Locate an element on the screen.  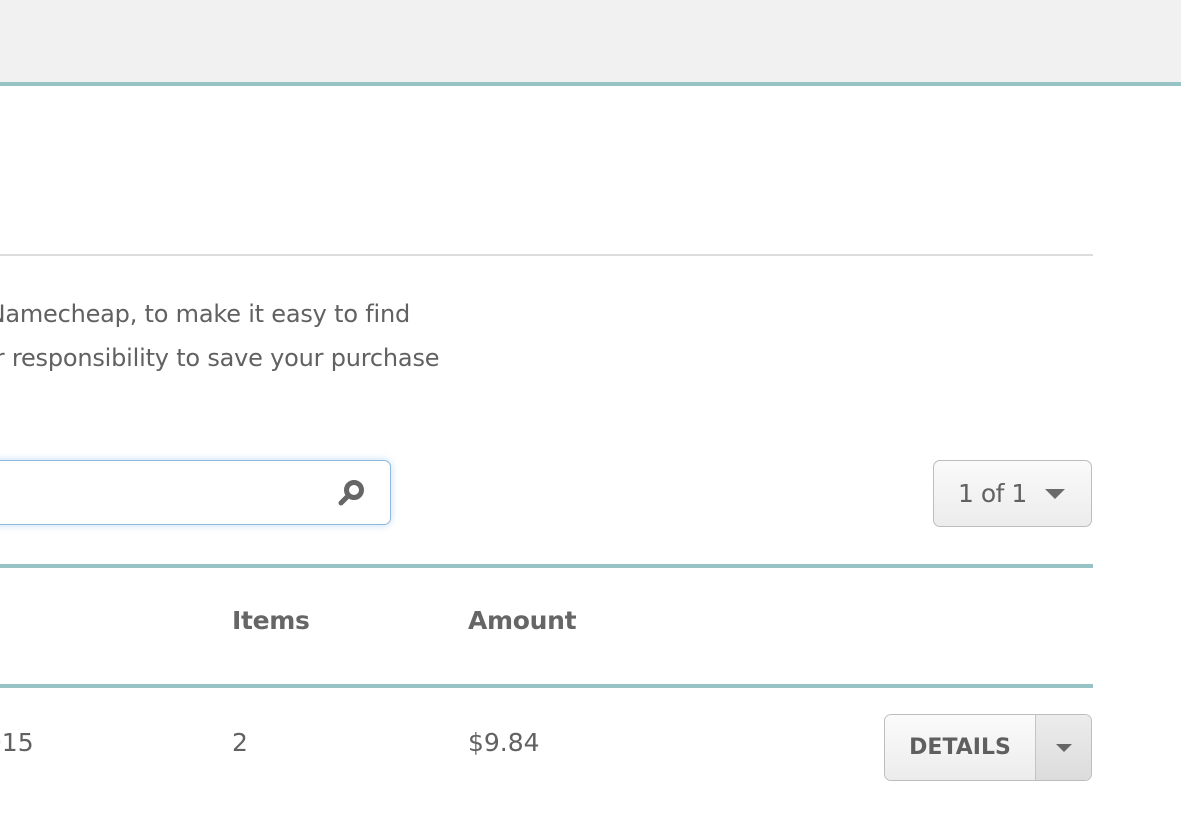
details-button: DETAILS is located at coordinates (960, 747).